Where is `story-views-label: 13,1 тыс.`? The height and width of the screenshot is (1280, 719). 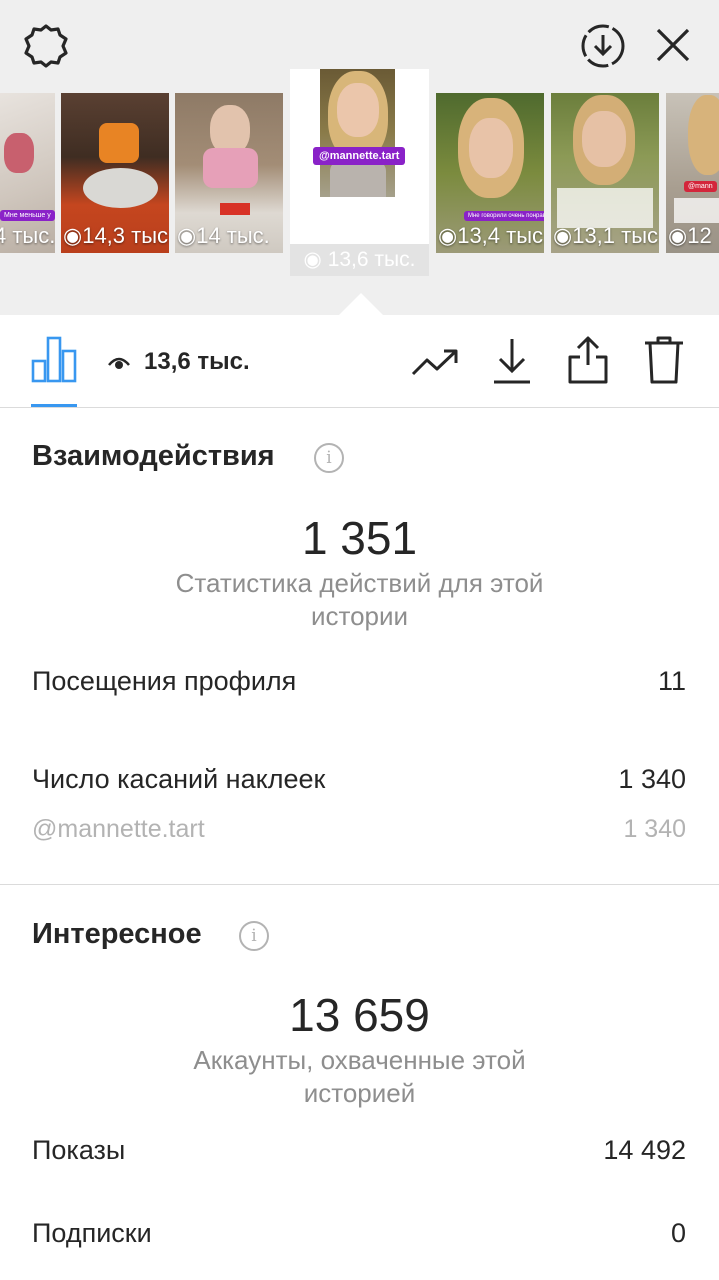
story-views-label: 13,1 тыс. is located at coordinates (615, 235).